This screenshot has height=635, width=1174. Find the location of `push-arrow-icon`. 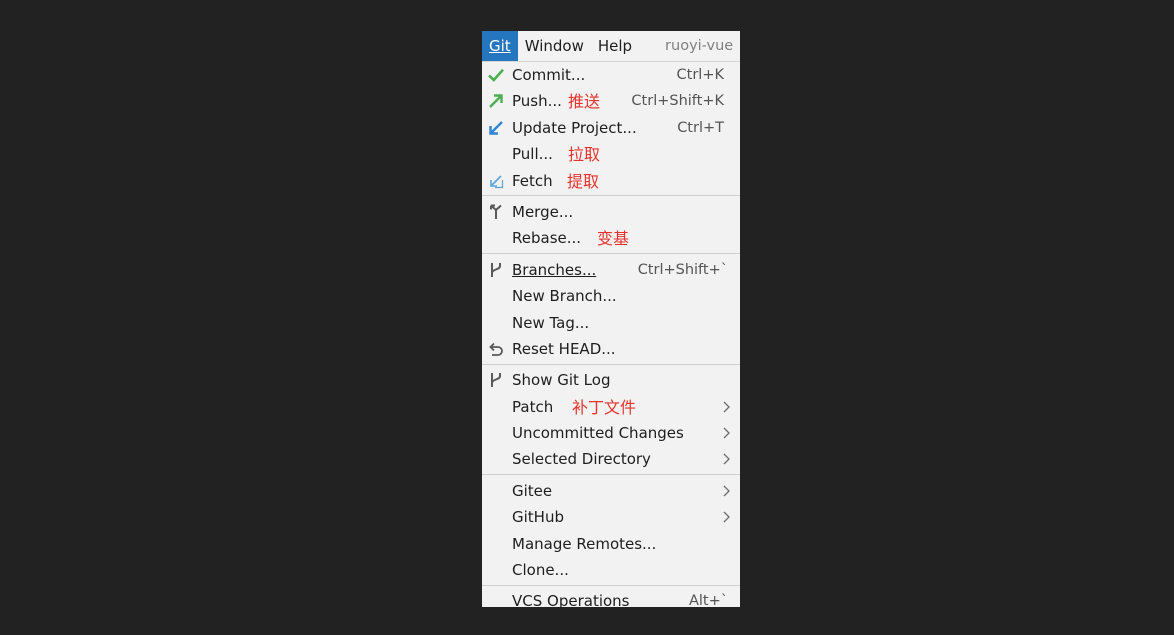

push-arrow-icon is located at coordinates (496, 101).